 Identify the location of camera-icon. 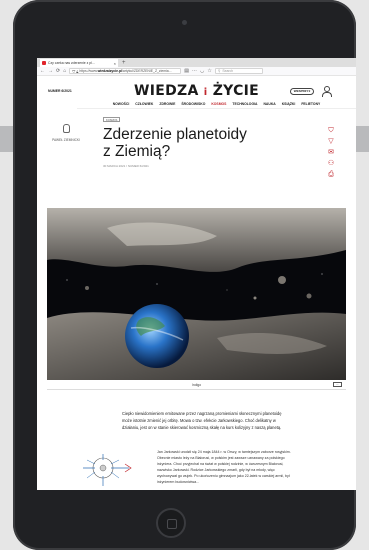
(184, 22).